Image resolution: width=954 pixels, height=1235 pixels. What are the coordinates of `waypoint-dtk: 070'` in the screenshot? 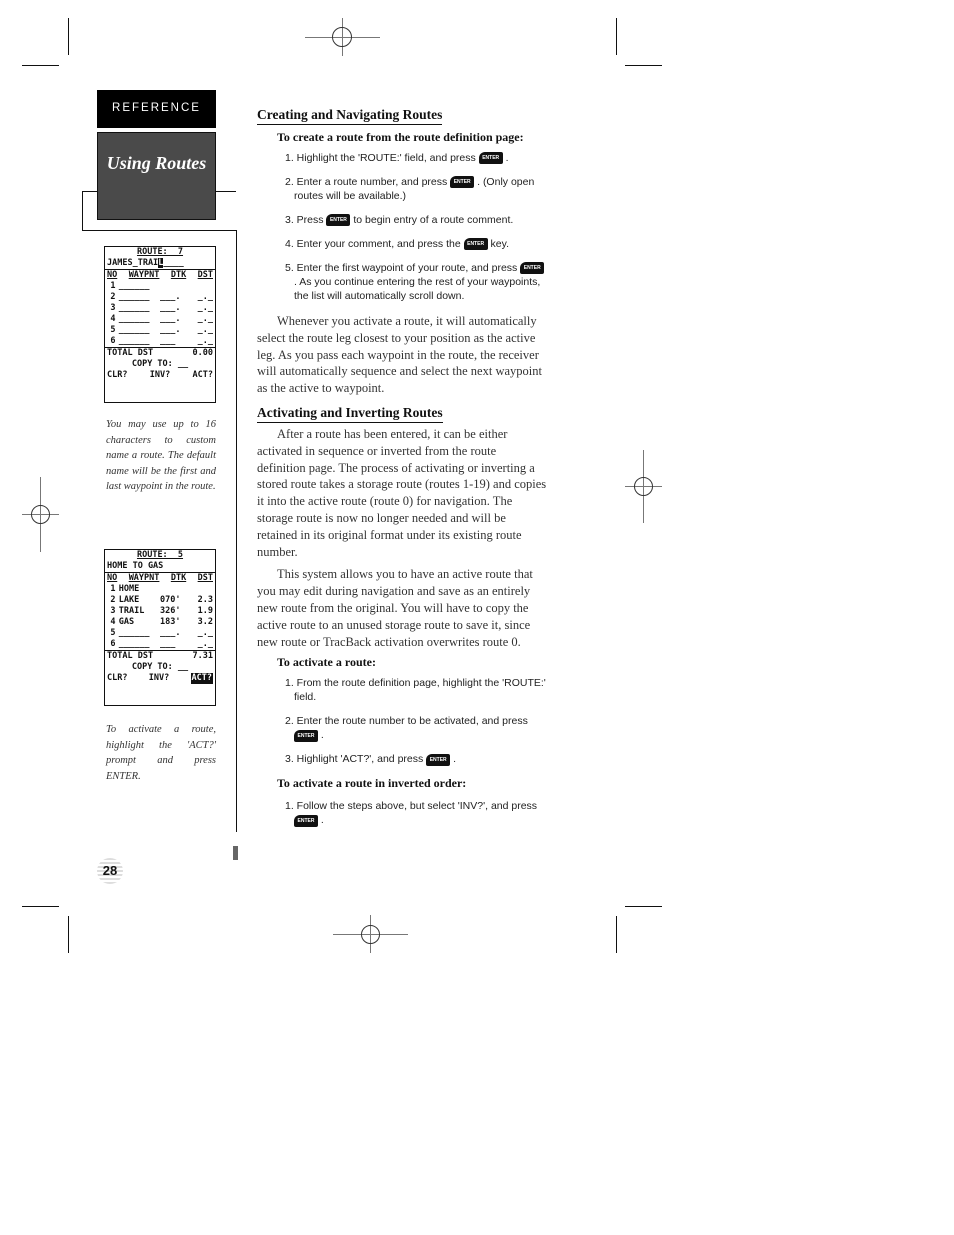 It's located at (170, 600).